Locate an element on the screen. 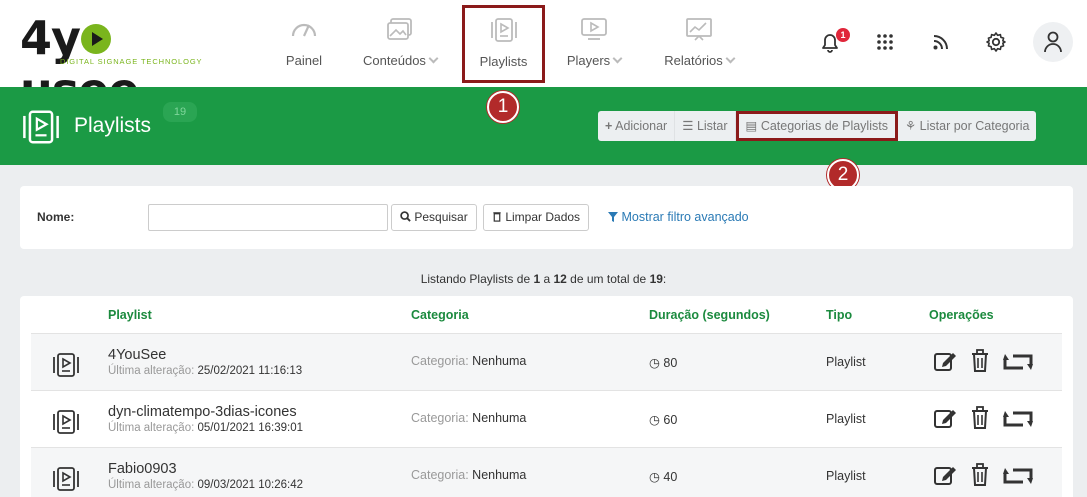  step-marker-1: 1 is located at coordinates (503, 107).